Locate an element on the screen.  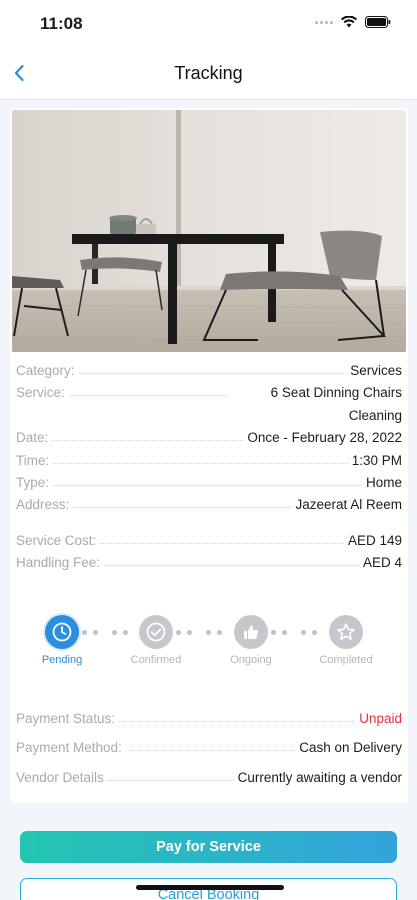
page-title: Tracking is located at coordinates (208, 73).